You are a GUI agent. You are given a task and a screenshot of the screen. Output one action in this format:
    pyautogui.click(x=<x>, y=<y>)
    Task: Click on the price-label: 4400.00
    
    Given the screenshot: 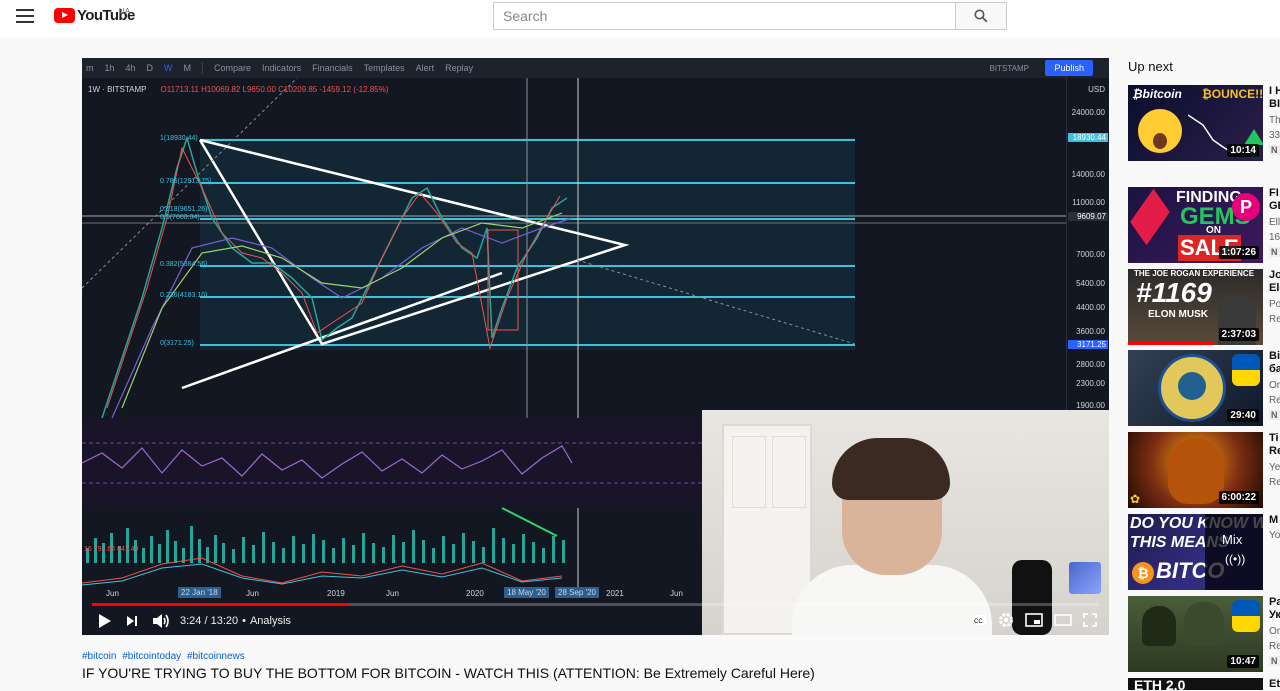 What is the action you would take?
    pyautogui.click(x=1090, y=307)
    